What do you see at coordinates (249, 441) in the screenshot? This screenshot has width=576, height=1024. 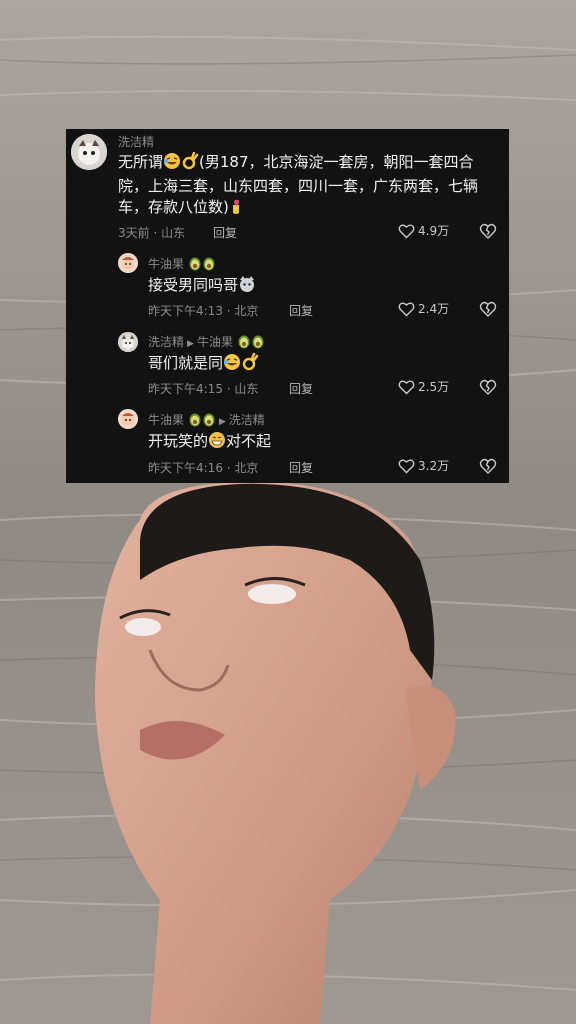 I see `comment-text-suffix: 对不起` at bounding box center [249, 441].